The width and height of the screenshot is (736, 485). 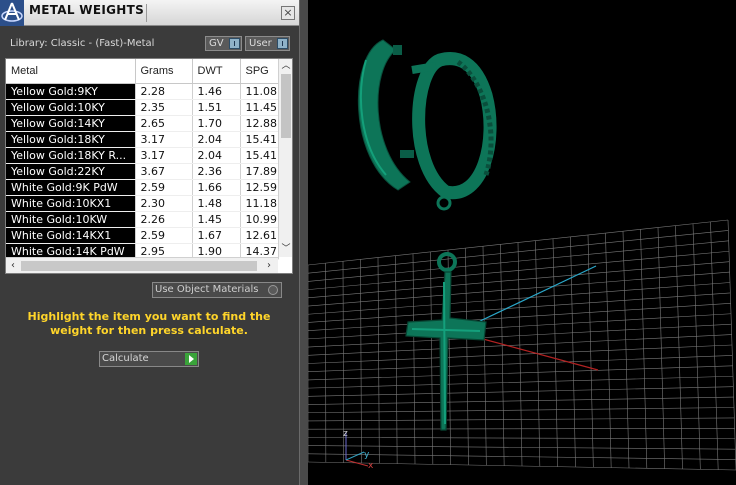 What do you see at coordinates (71, 123) in the screenshot?
I see `cell-metal: Yellow Gold:14KY` at bounding box center [71, 123].